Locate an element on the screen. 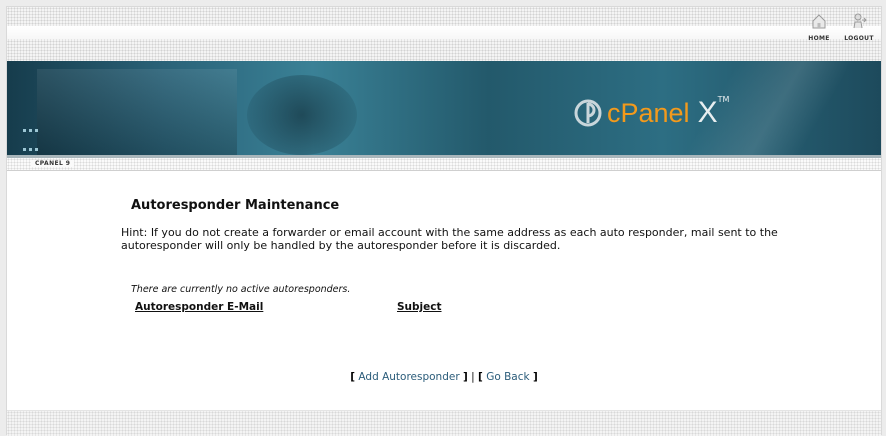 This screenshot has height=436, width=886. logout-button: LOGOUT is located at coordinates (859, 26).